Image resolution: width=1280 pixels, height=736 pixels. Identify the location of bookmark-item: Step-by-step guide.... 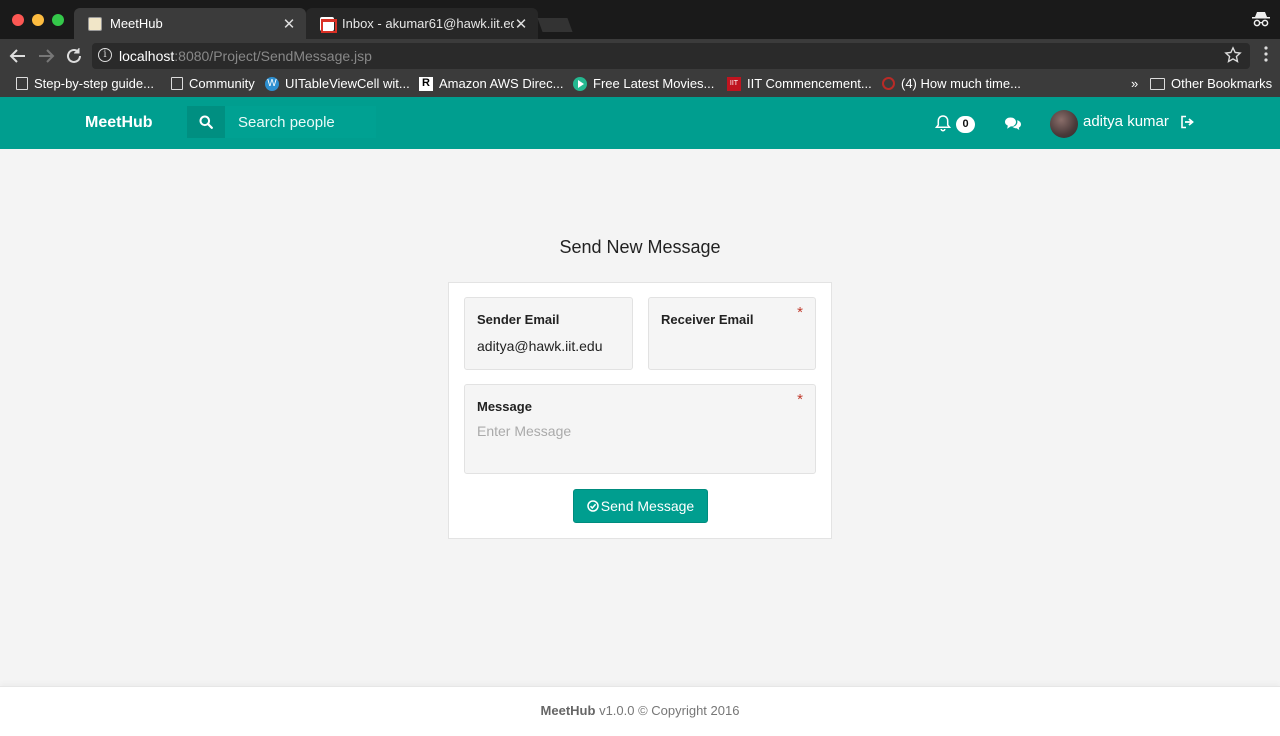
(85, 83).